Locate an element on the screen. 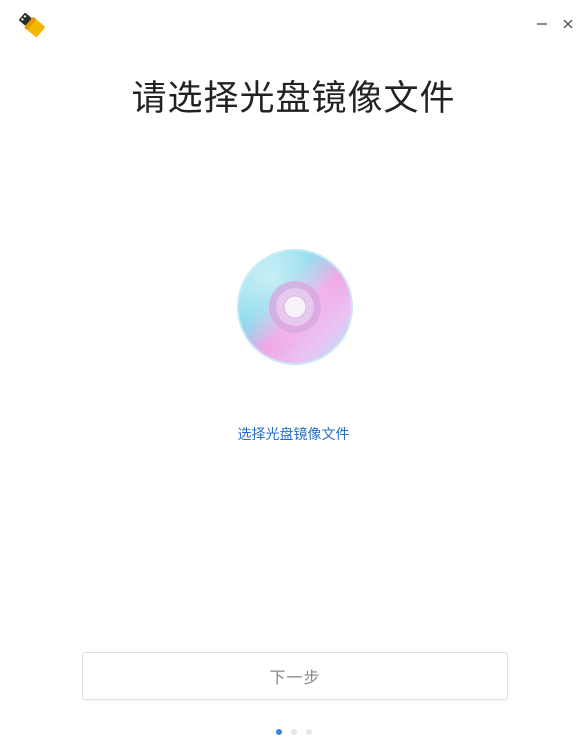  page-title: 请选择光盘镜像文件 is located at coordinates (293, 99).